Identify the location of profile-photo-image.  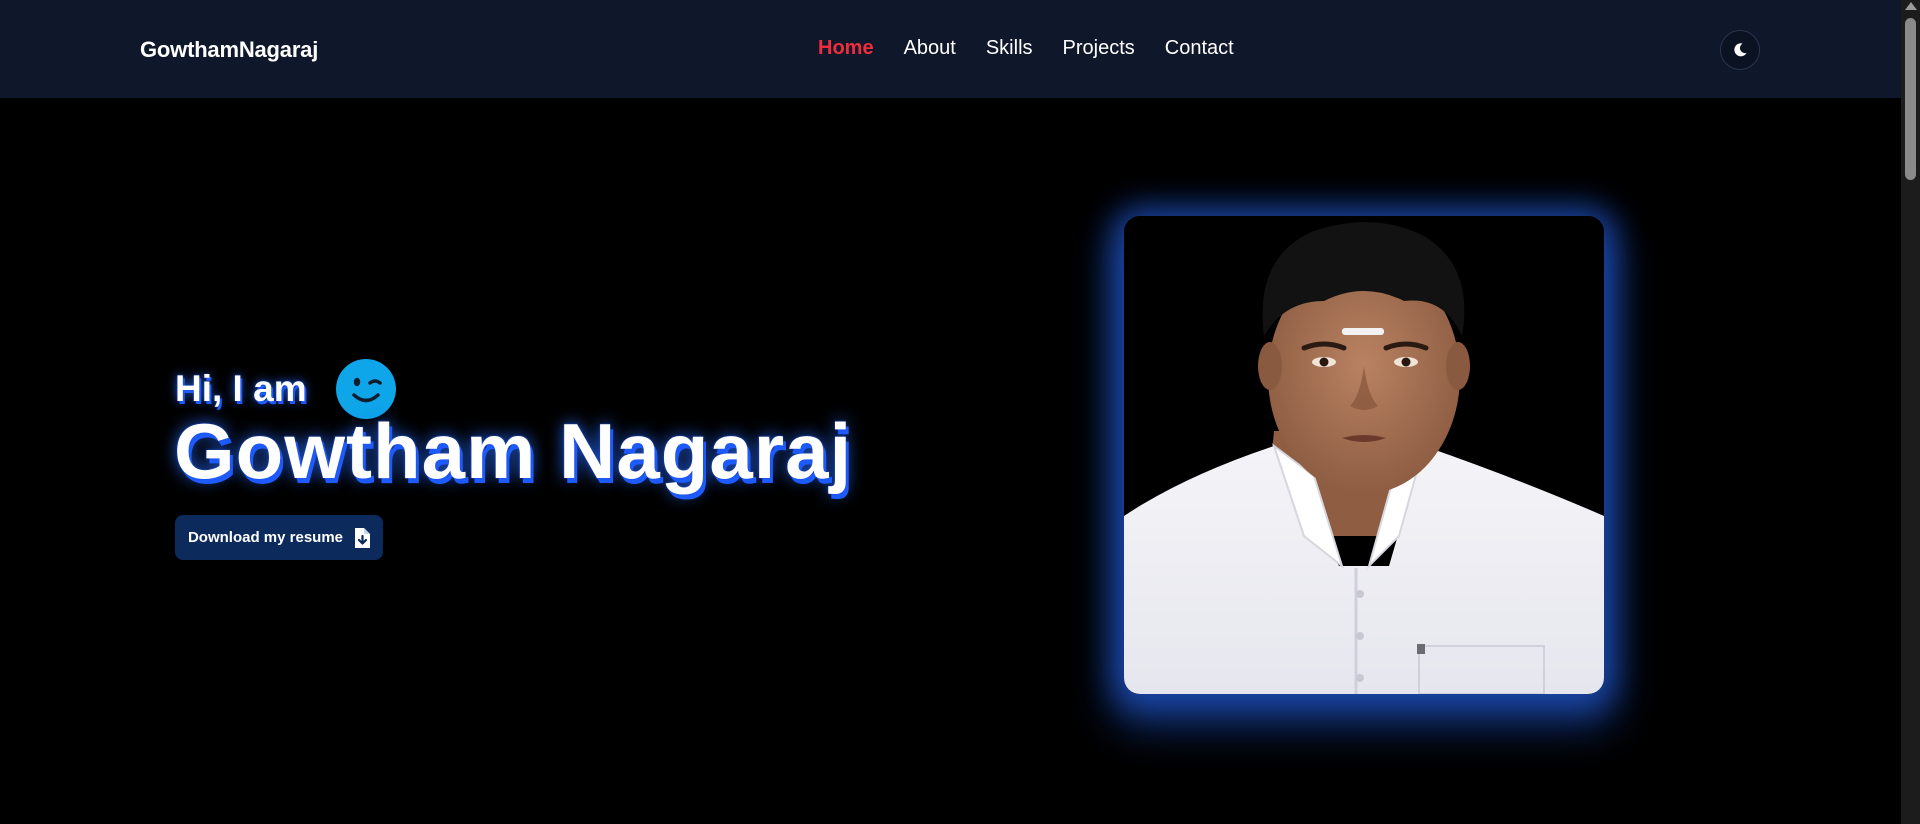
(1364, 455).